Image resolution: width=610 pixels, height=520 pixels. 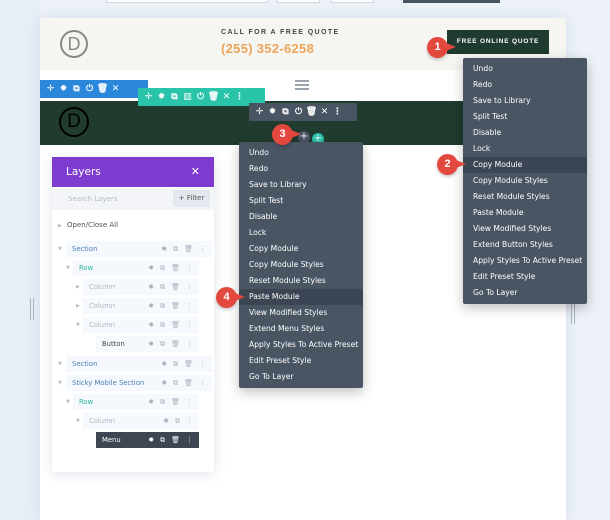 What do you see at coordinates (298, 112) in the screenshot?
I see `power-icon: ⏻` at bounding box center [298, 112].